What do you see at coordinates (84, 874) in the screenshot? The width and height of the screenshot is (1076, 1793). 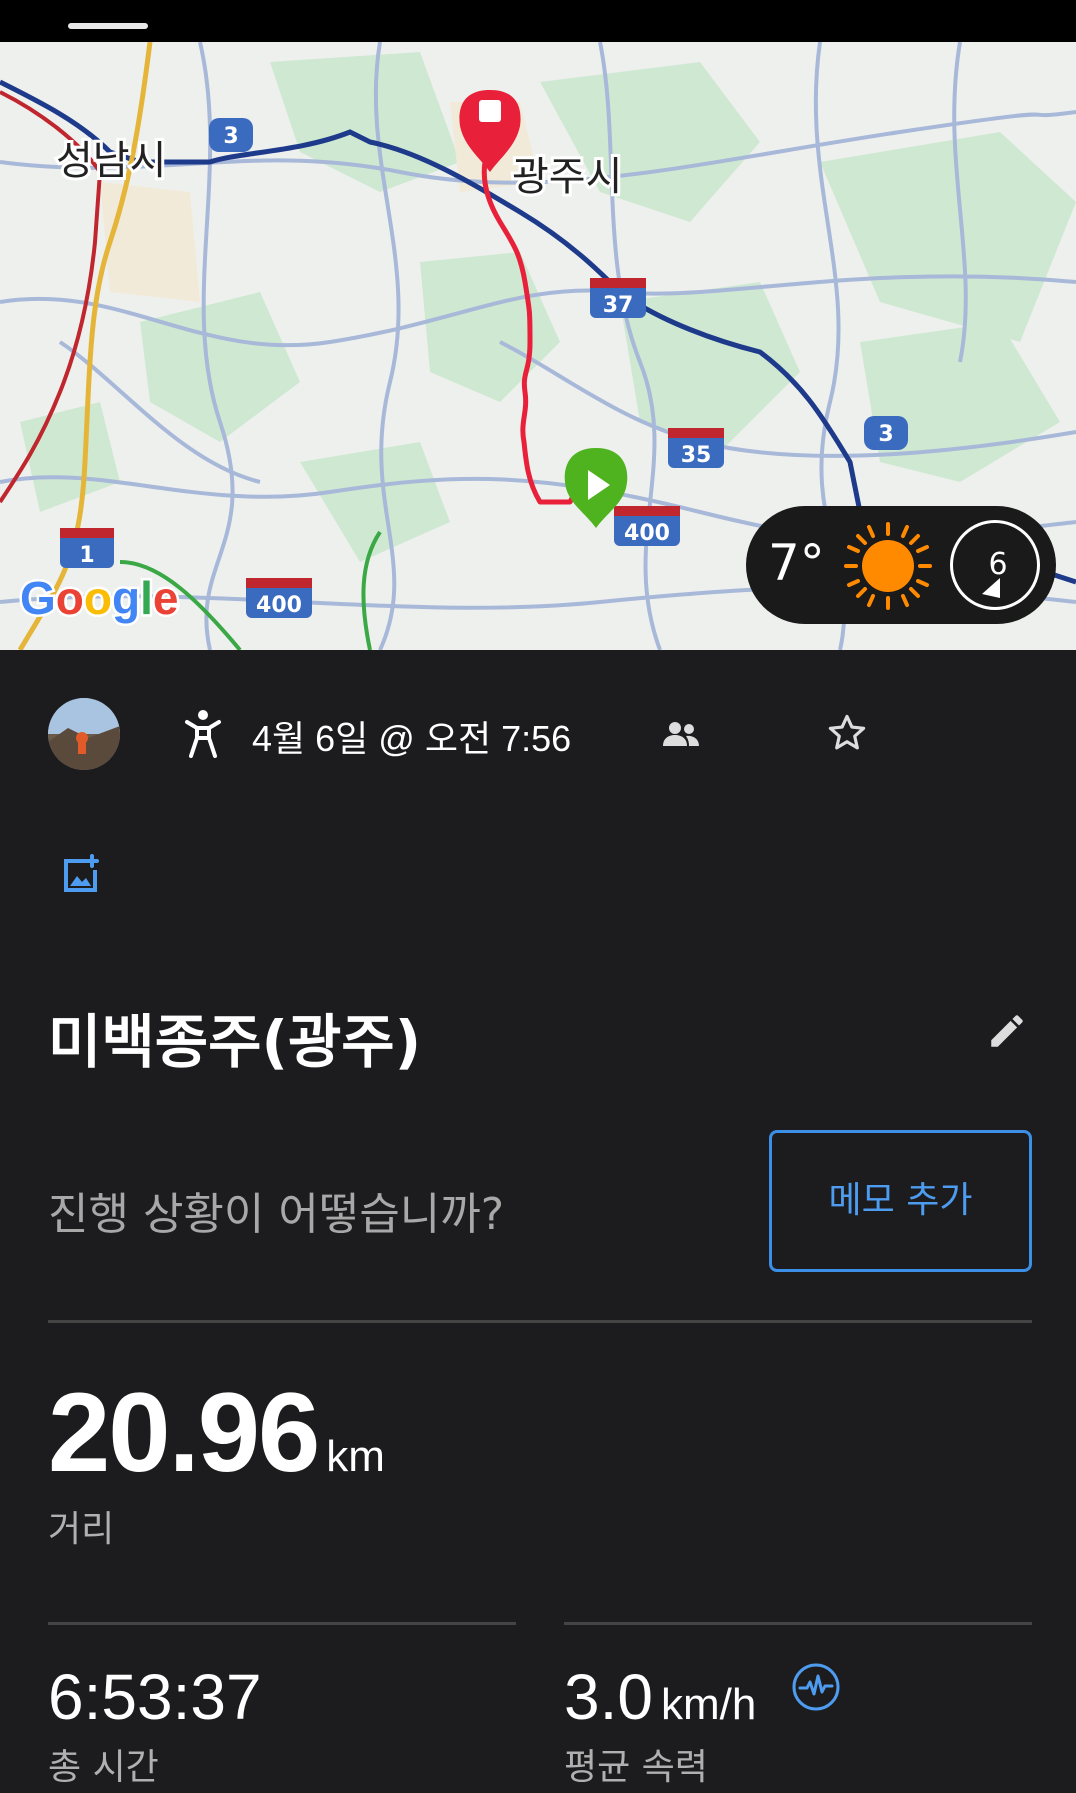 I see `add-photo-icon` at bounding box center [84, 874].